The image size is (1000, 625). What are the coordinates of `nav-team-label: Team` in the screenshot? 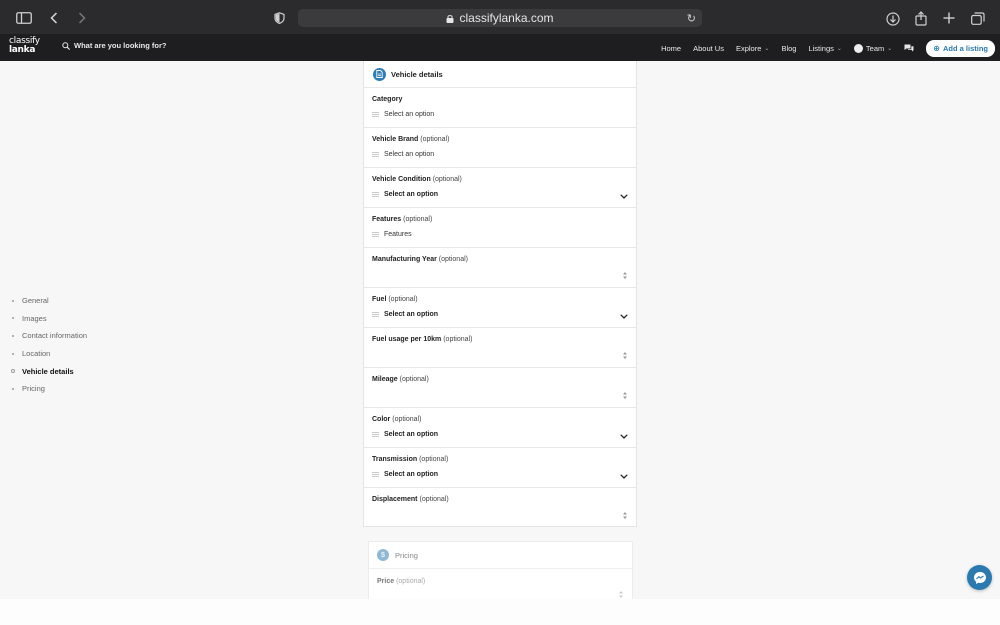 It's located at (875, 48).